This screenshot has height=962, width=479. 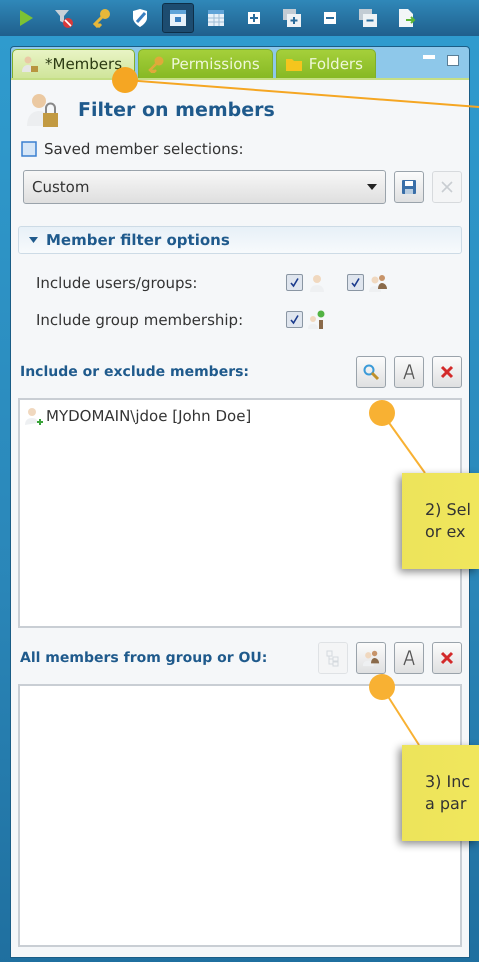 I want to click on group-button, so click(x=371, y=658).